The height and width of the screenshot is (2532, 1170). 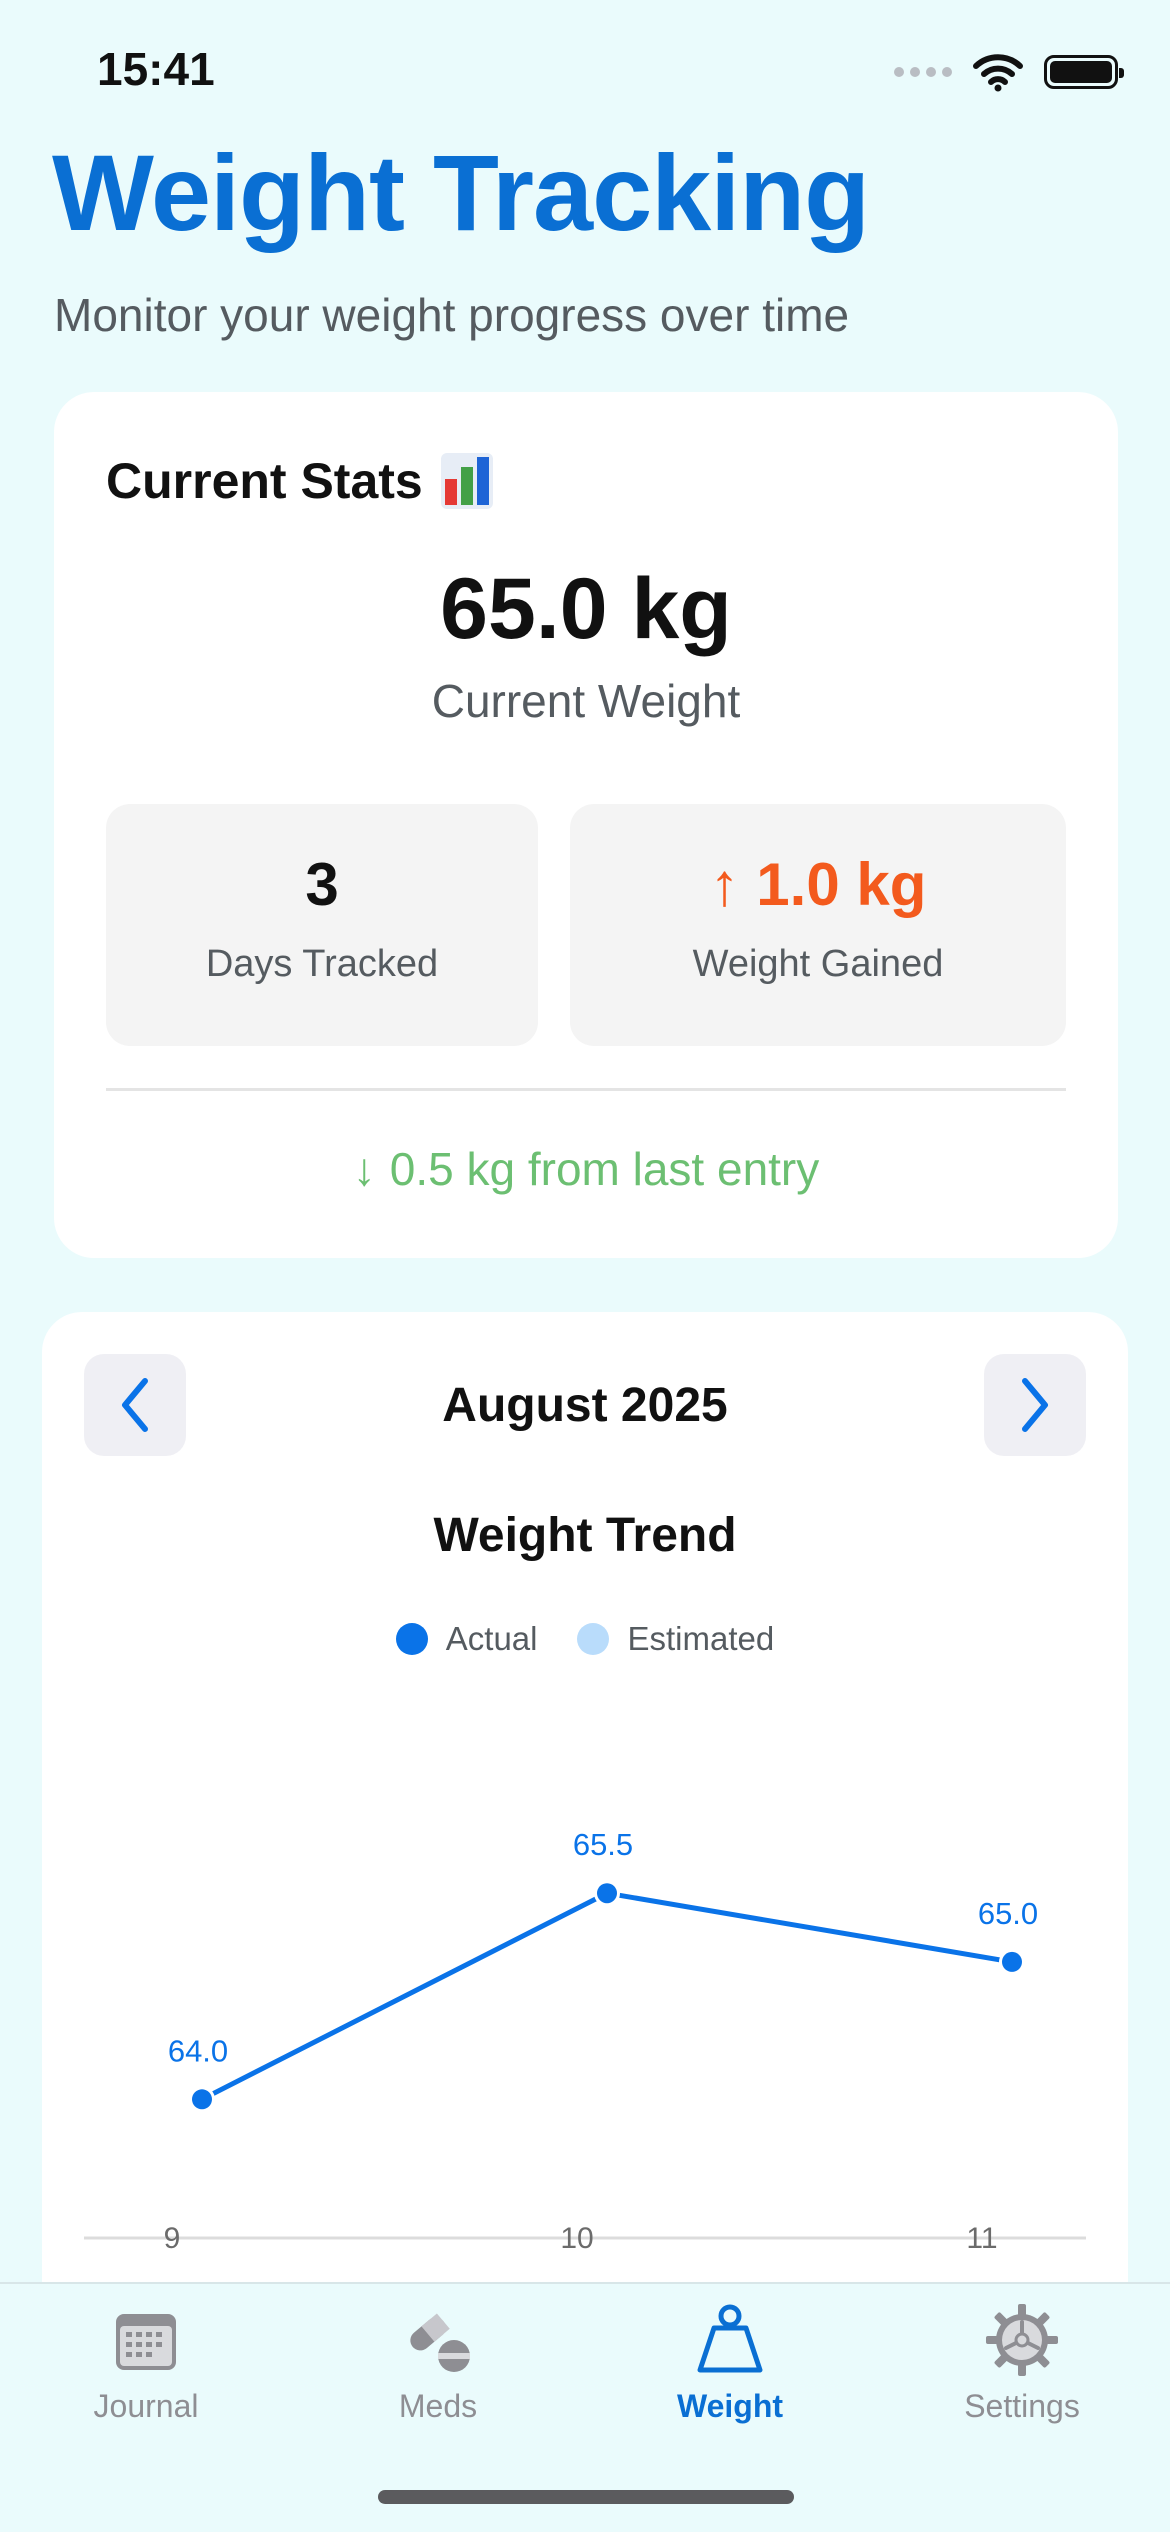 I want to click on divider, so click(x=586, y=1089).